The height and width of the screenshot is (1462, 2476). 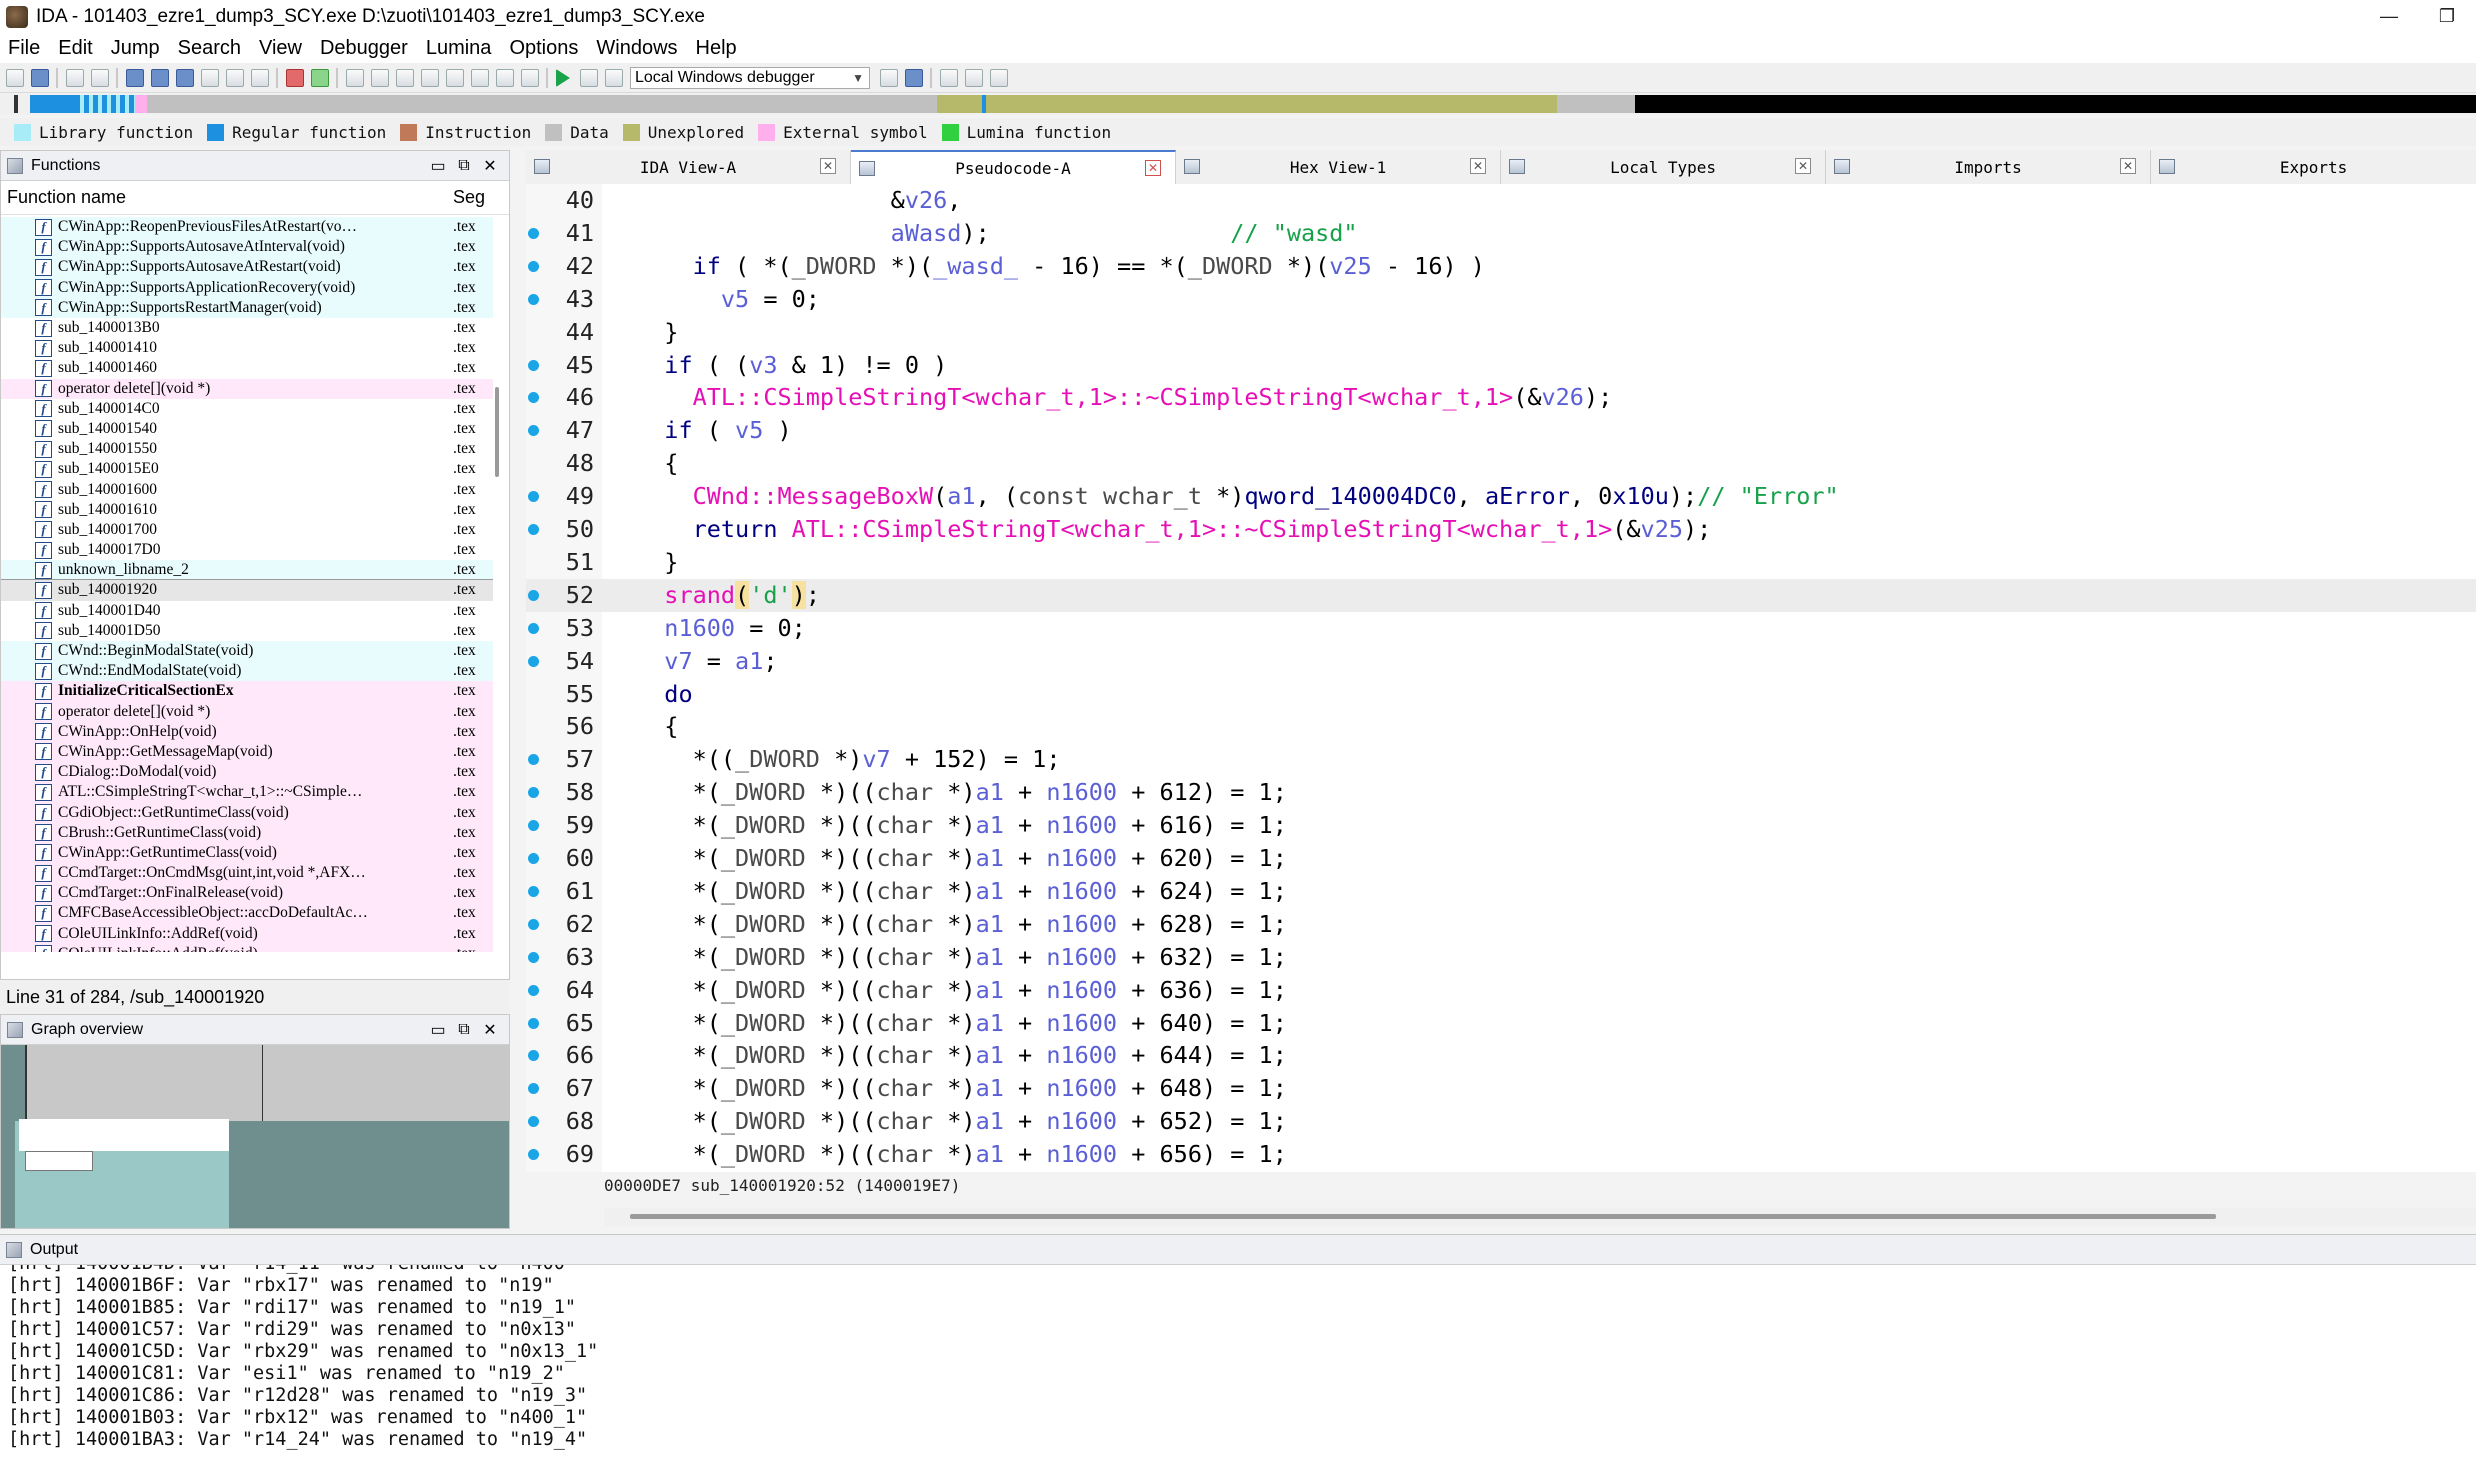 I want to click on data-icon, so click(x=380, y=77).